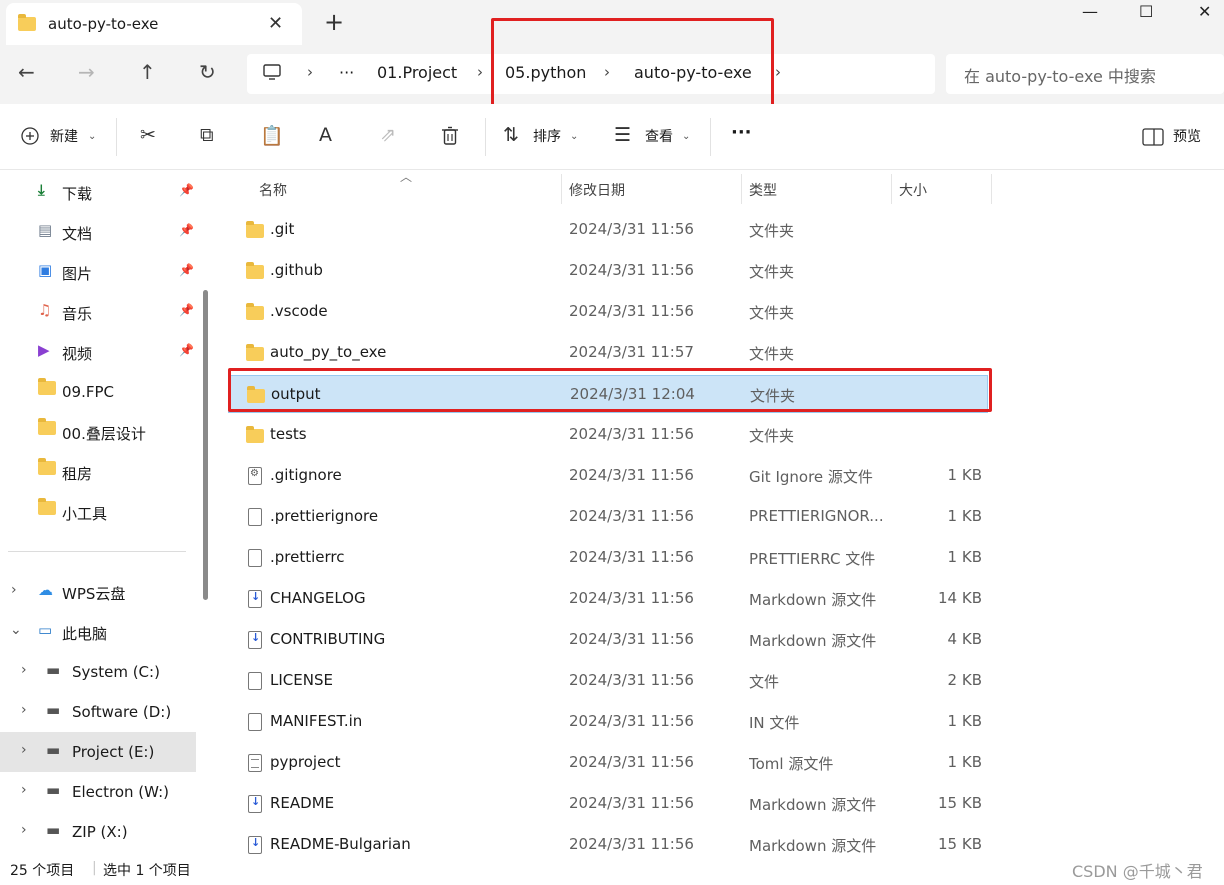  Describe the element at coordinates (98, 632) in the screenshot. I see `sidebar-item-this-pc: ⌄ ▭ 此电脑` at that location.